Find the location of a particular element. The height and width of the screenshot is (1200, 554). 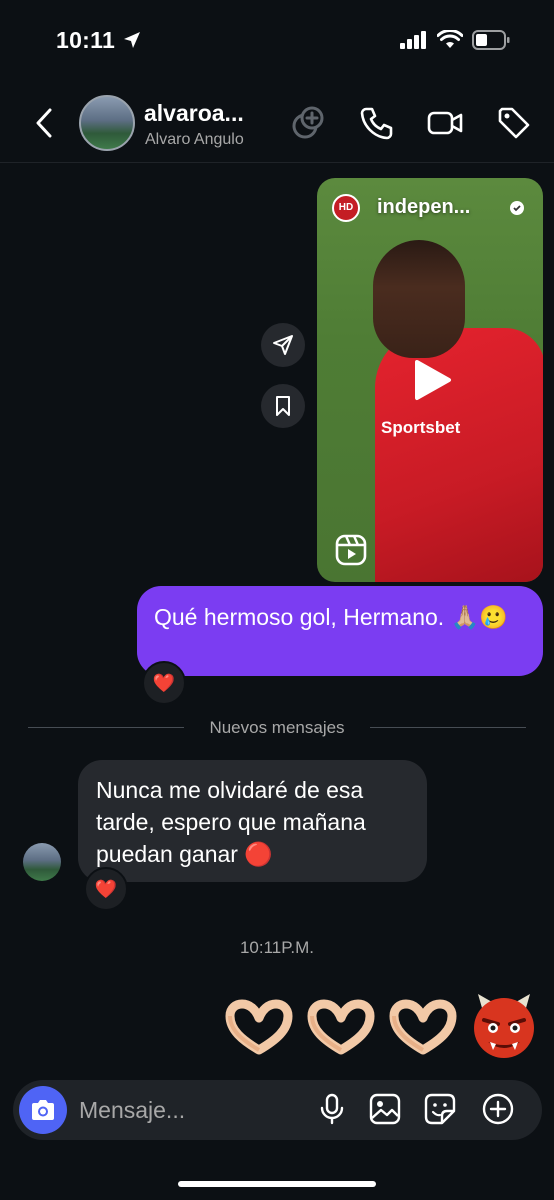

back-button is located at coordinates (45, 123).